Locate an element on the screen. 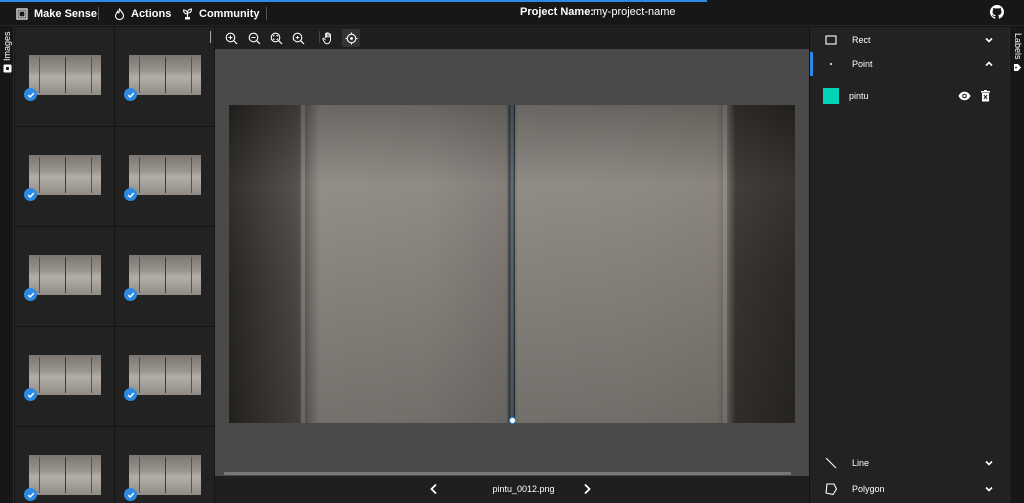  section-line-label: Line is located at coordinates (861, 463).